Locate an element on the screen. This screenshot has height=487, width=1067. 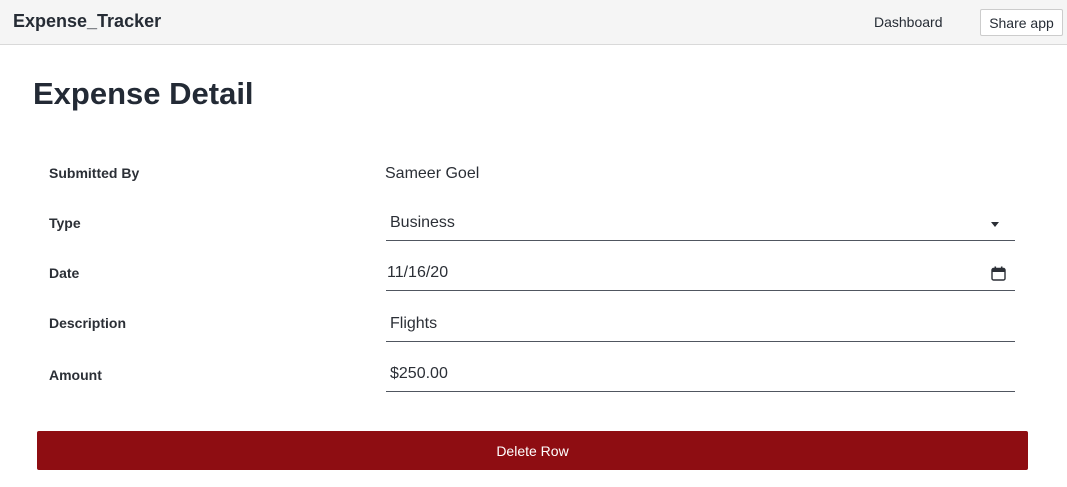
page-title: Expense Detail is located at coordinates (143, 93).